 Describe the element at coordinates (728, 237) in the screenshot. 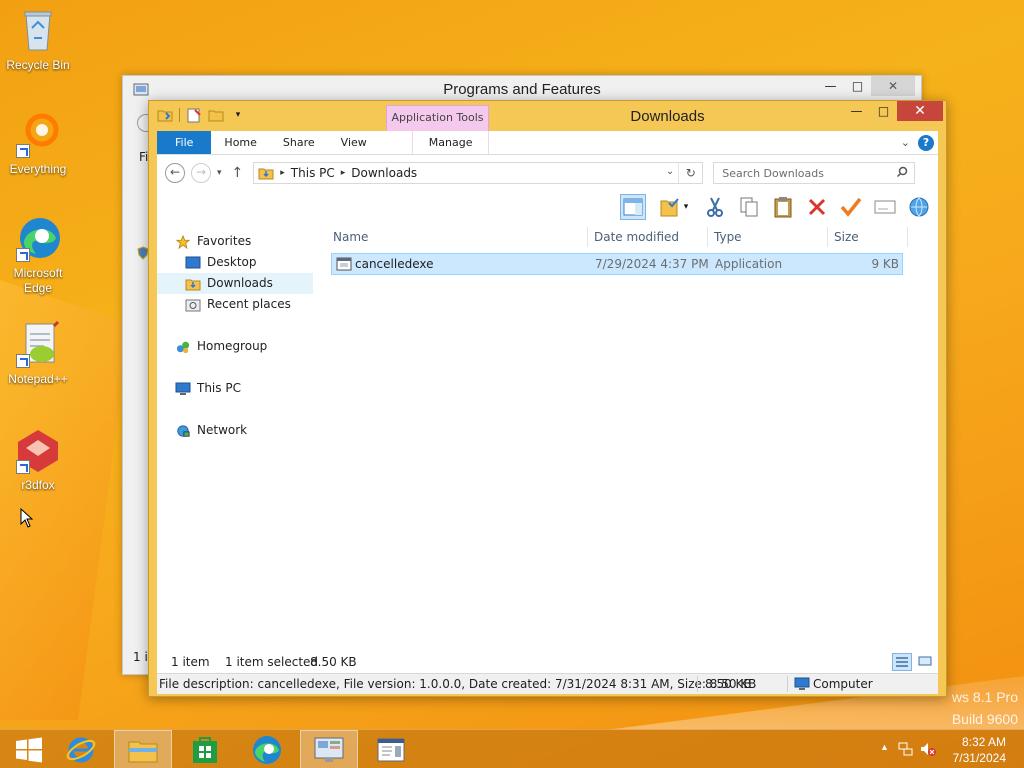

I see `column-header-type: Type` at that location.